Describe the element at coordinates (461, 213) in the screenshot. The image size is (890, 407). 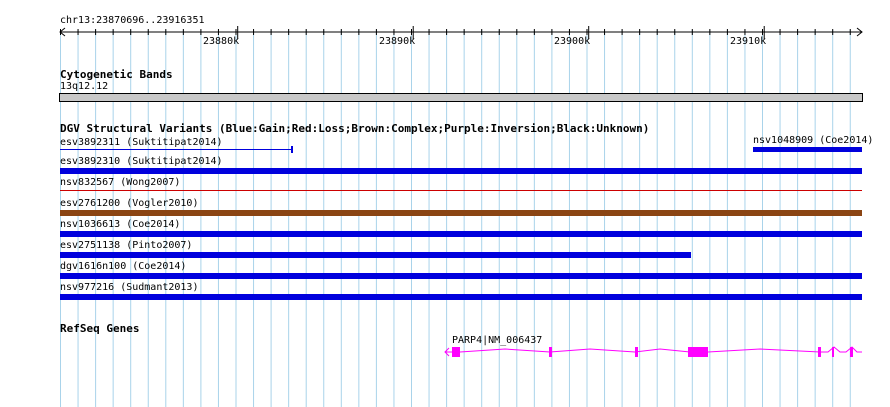
I see `feature-bar-esv2761200` at that location.